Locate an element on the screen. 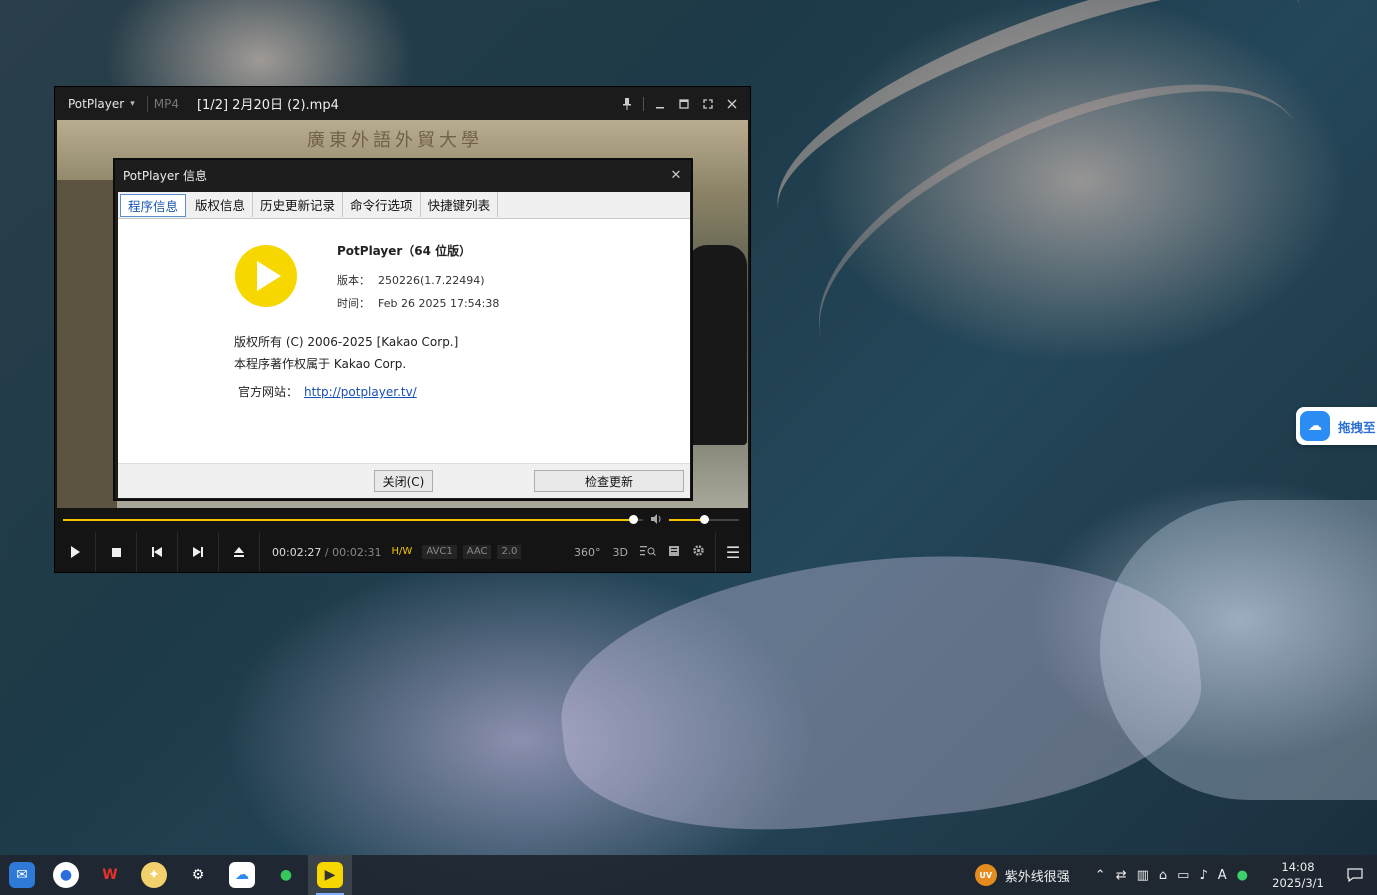 The height and width of the screenshot is (895, 1377). taskbar-settings: ⚙ is located at coordinates (198, 875).